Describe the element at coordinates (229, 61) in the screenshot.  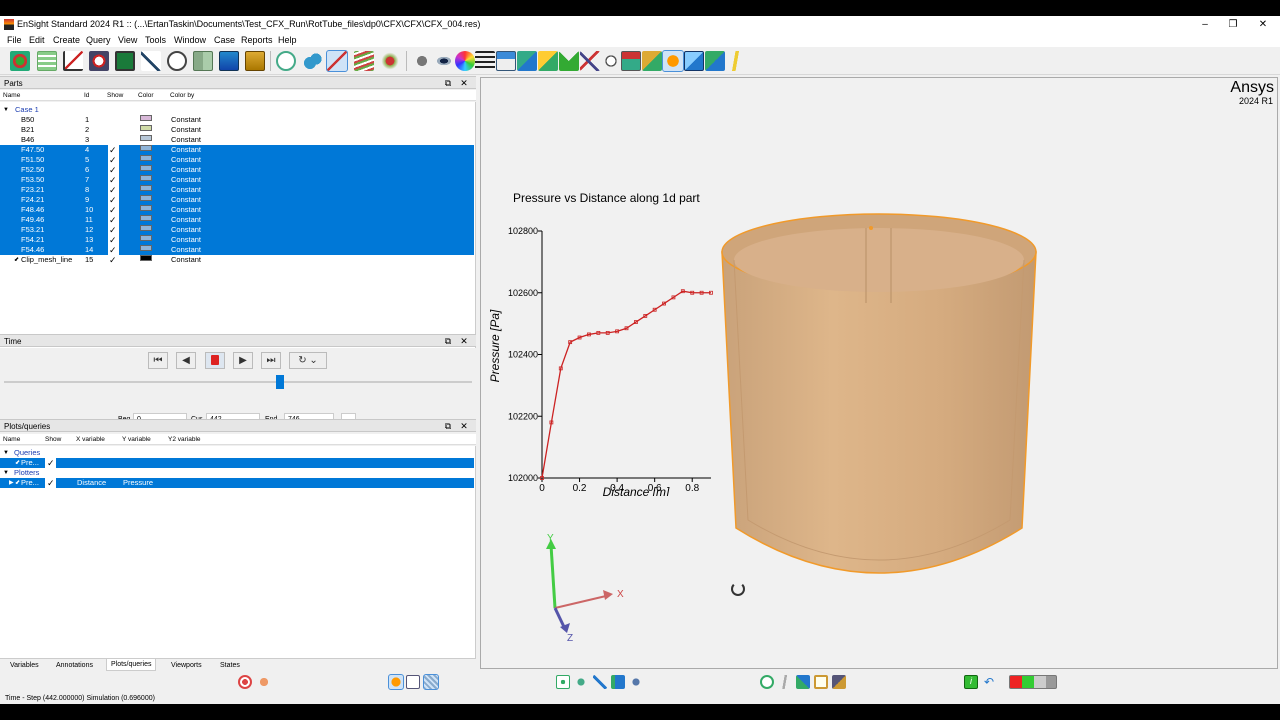
I see `film-icon` at that location.